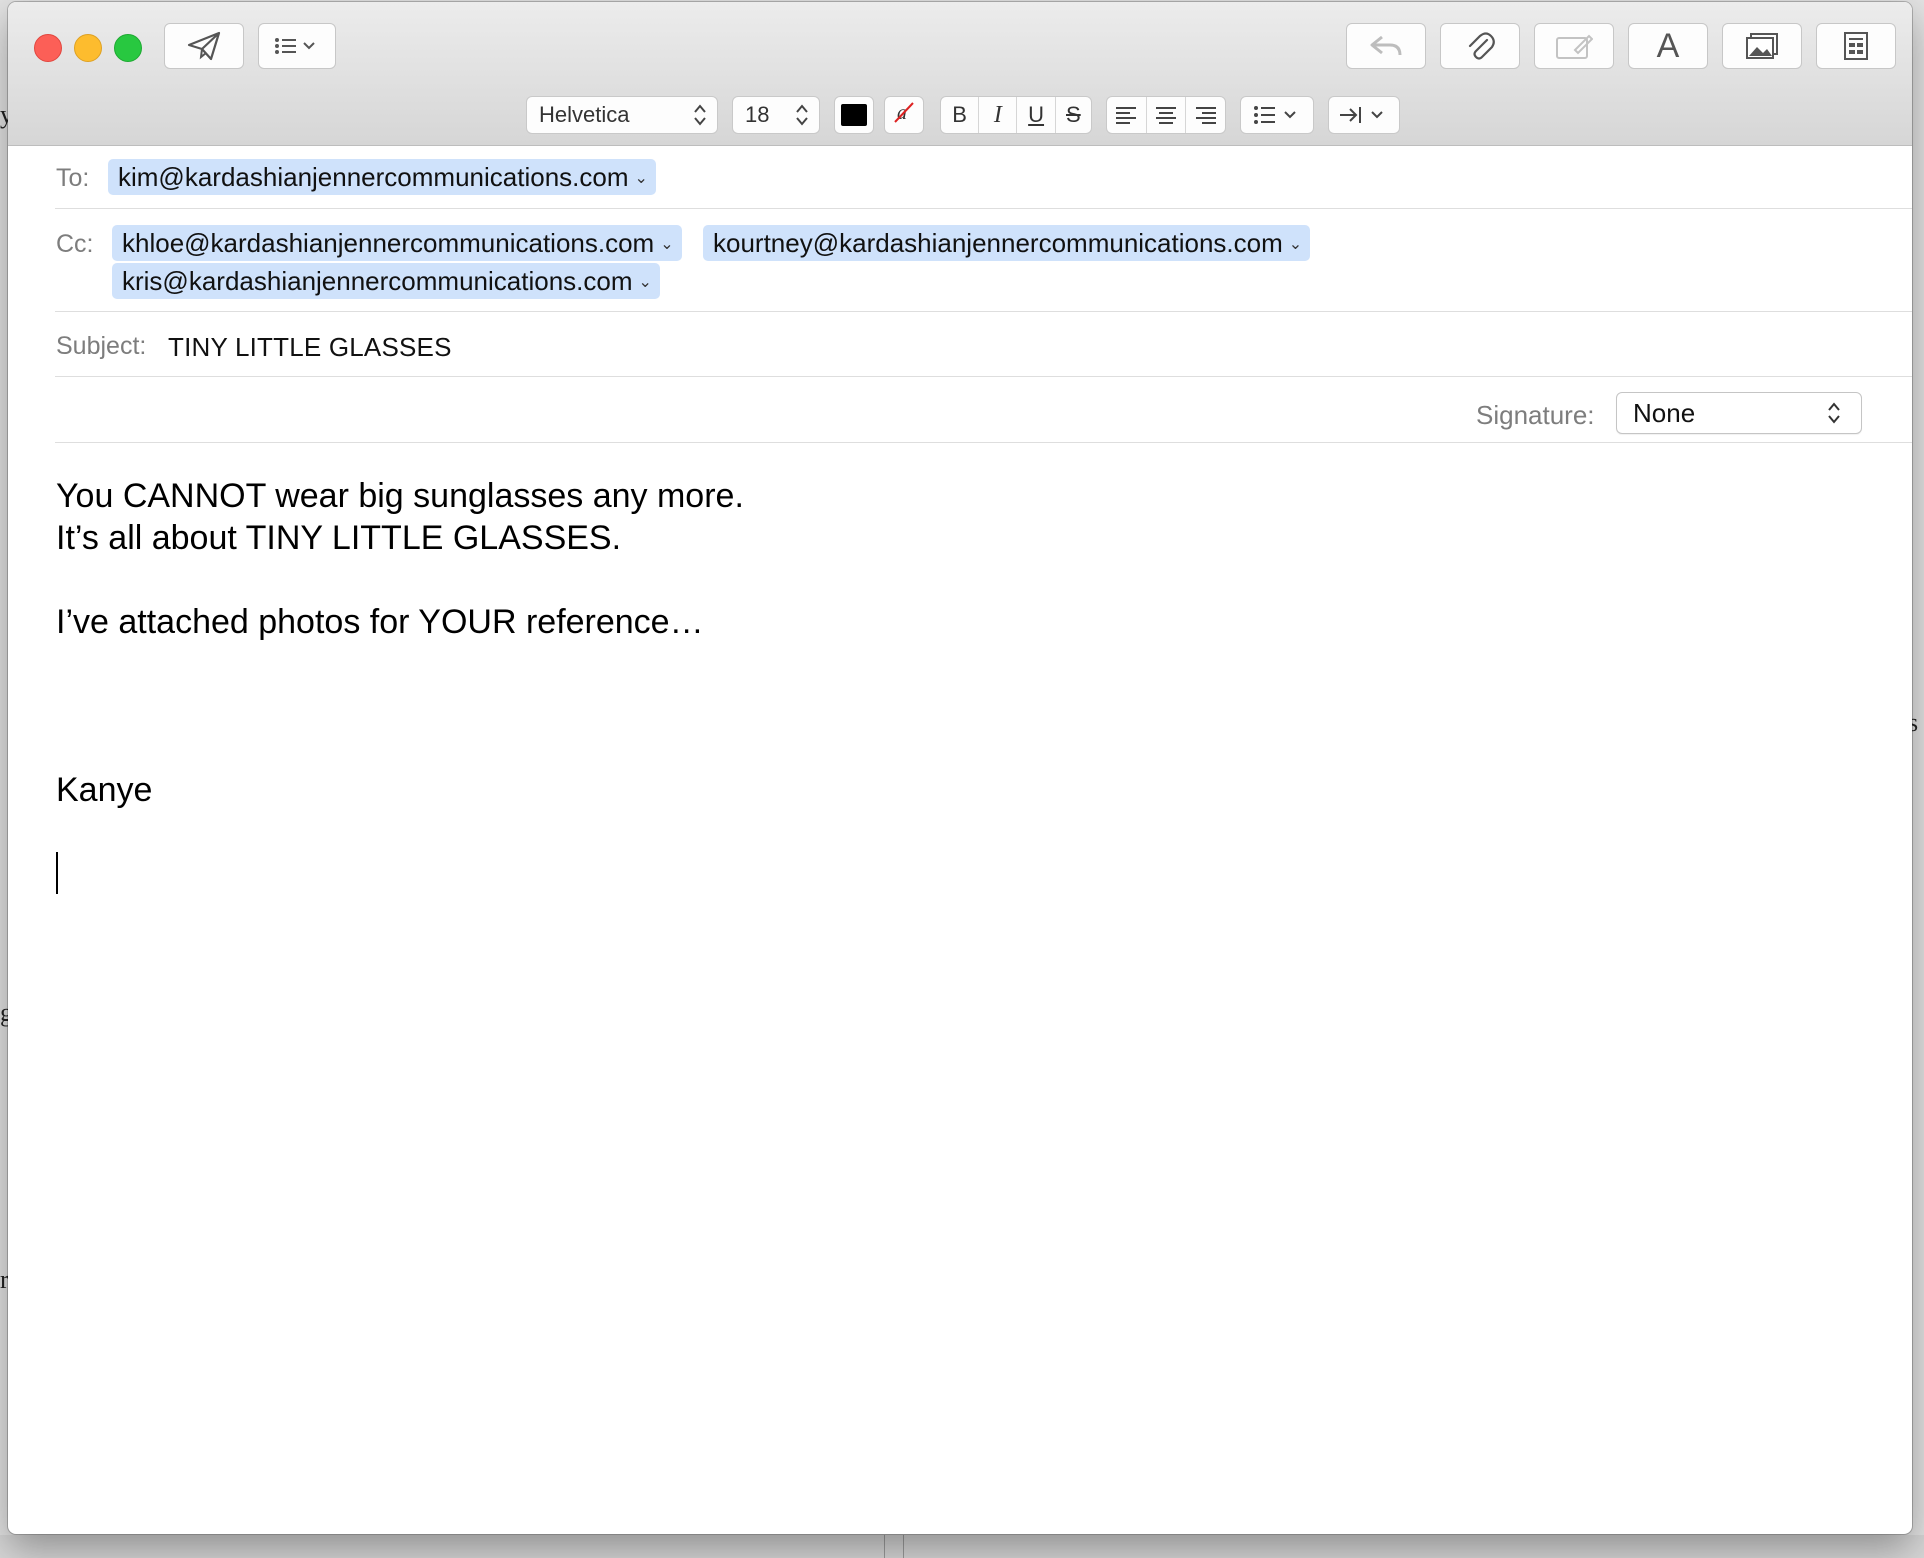 The image size is (1924, 1558). Describe the element at coordinates (310, 347) in the screenshot. I see `subject-field: TINY LITTLE GLASSES` at that location.